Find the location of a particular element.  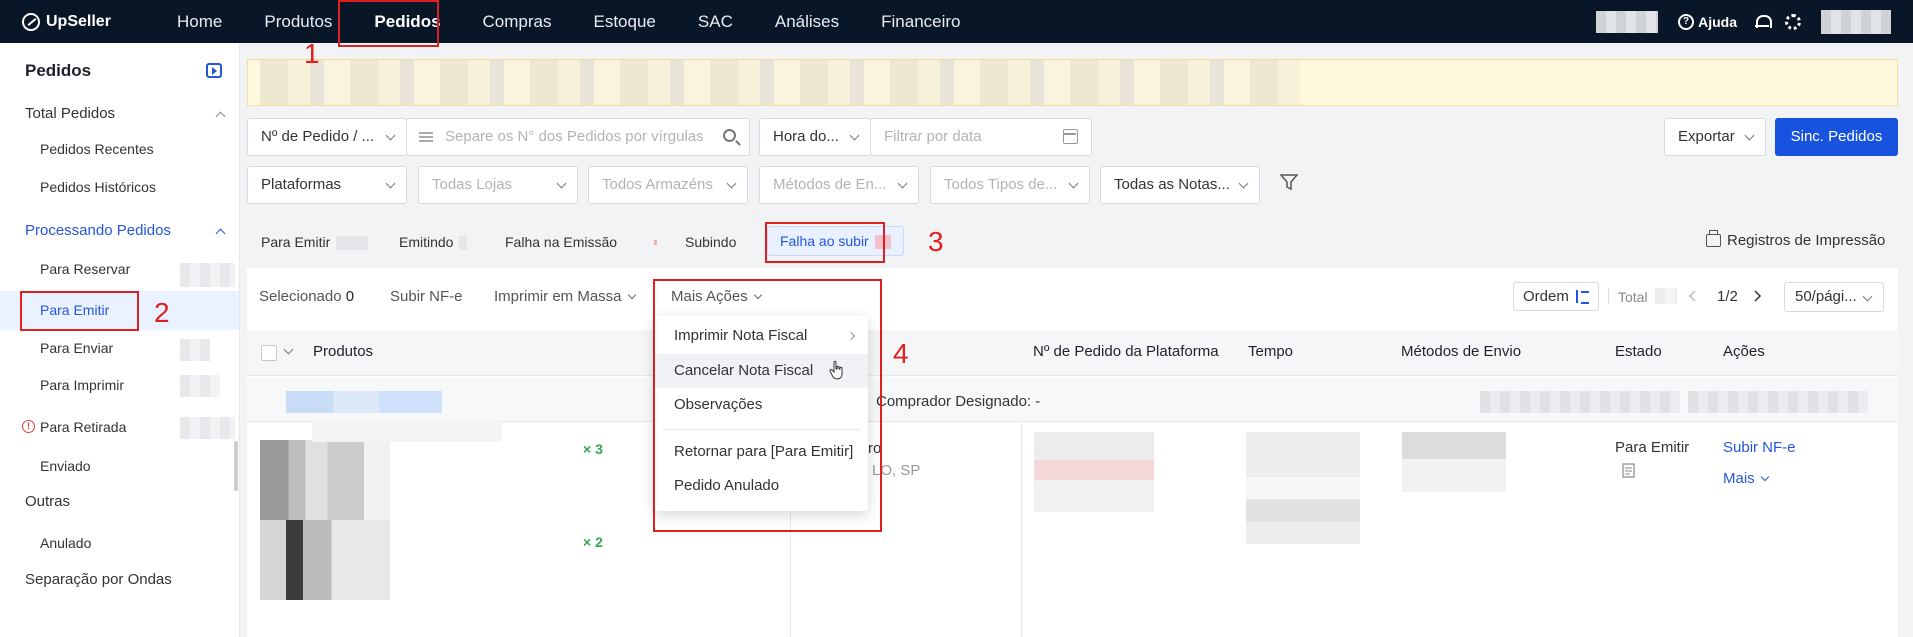

nav-analises: Análises is located at coordinates (807, 21).